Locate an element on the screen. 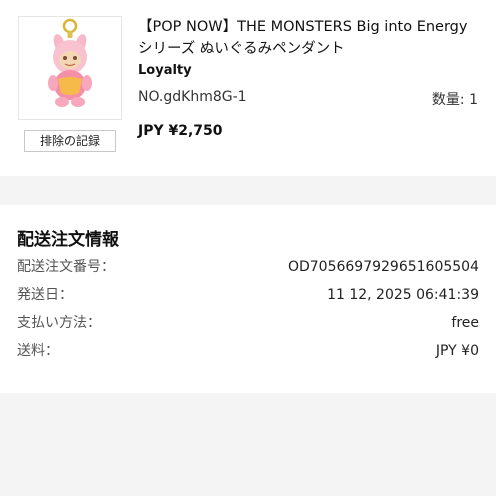 This screenshot has height=496, width=496. product-price: JPY ¥2,750 is located at coordinates (180, 131).